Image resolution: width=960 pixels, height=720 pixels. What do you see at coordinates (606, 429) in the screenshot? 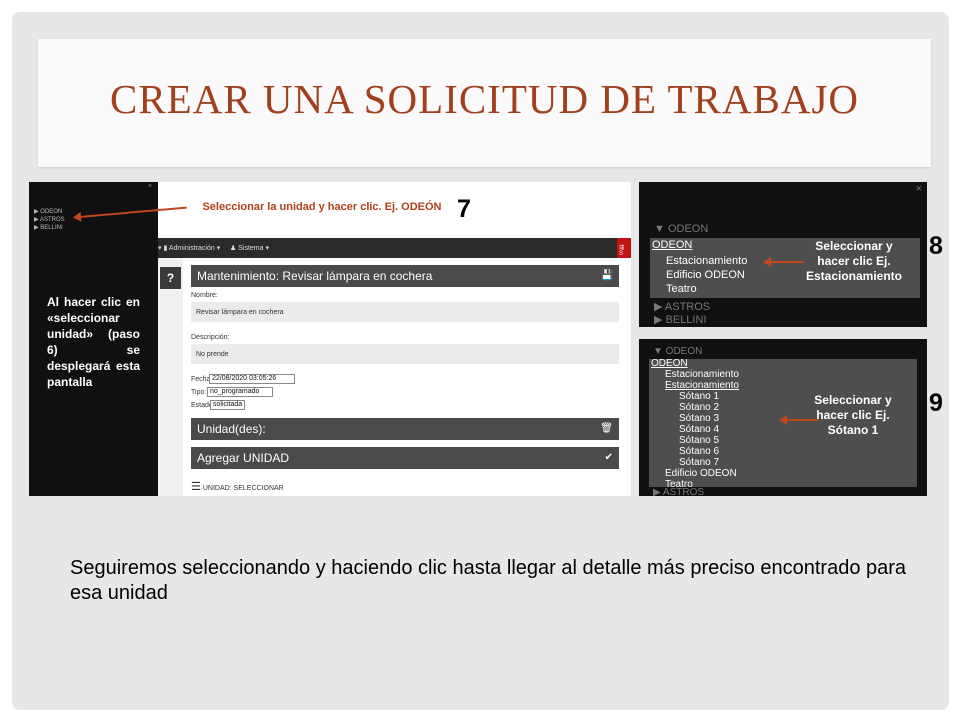
I see `trash-icon: 🗑` at bounding box center [606, 429].